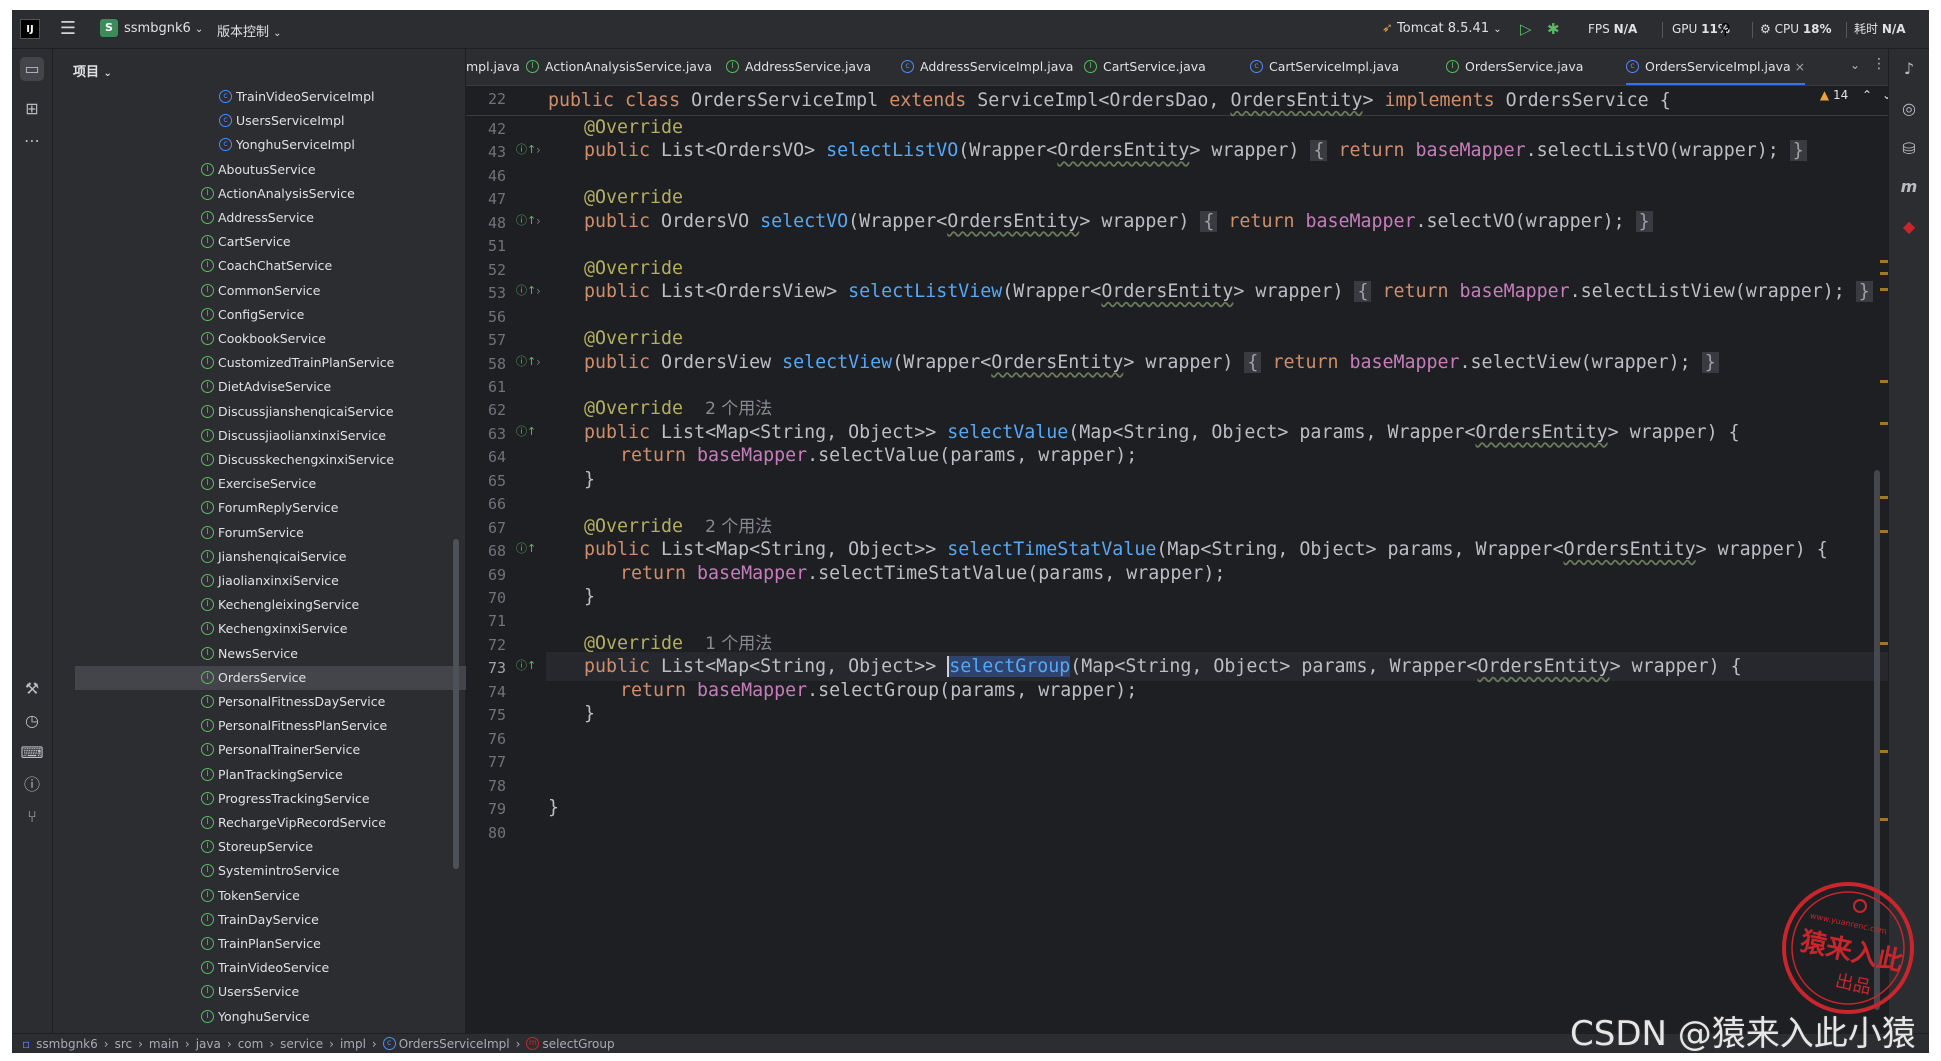  I want to click on line-number: 61, so click(486, 387).